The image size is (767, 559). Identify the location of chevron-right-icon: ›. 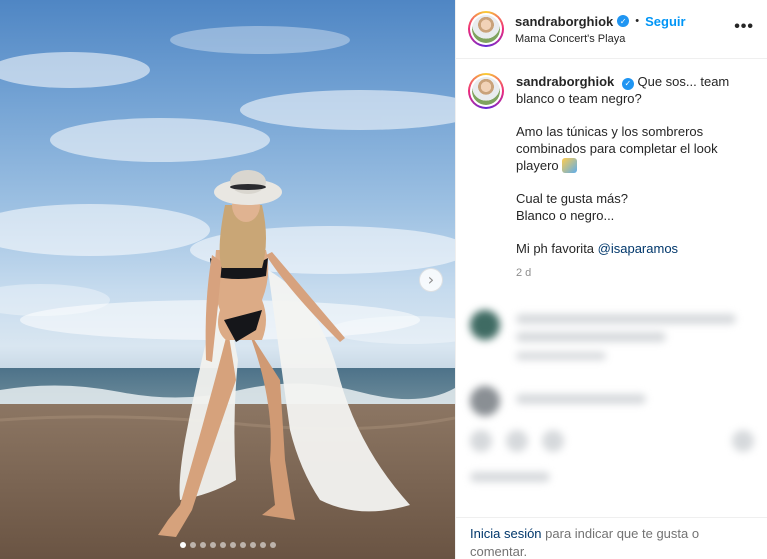
(431, 279).